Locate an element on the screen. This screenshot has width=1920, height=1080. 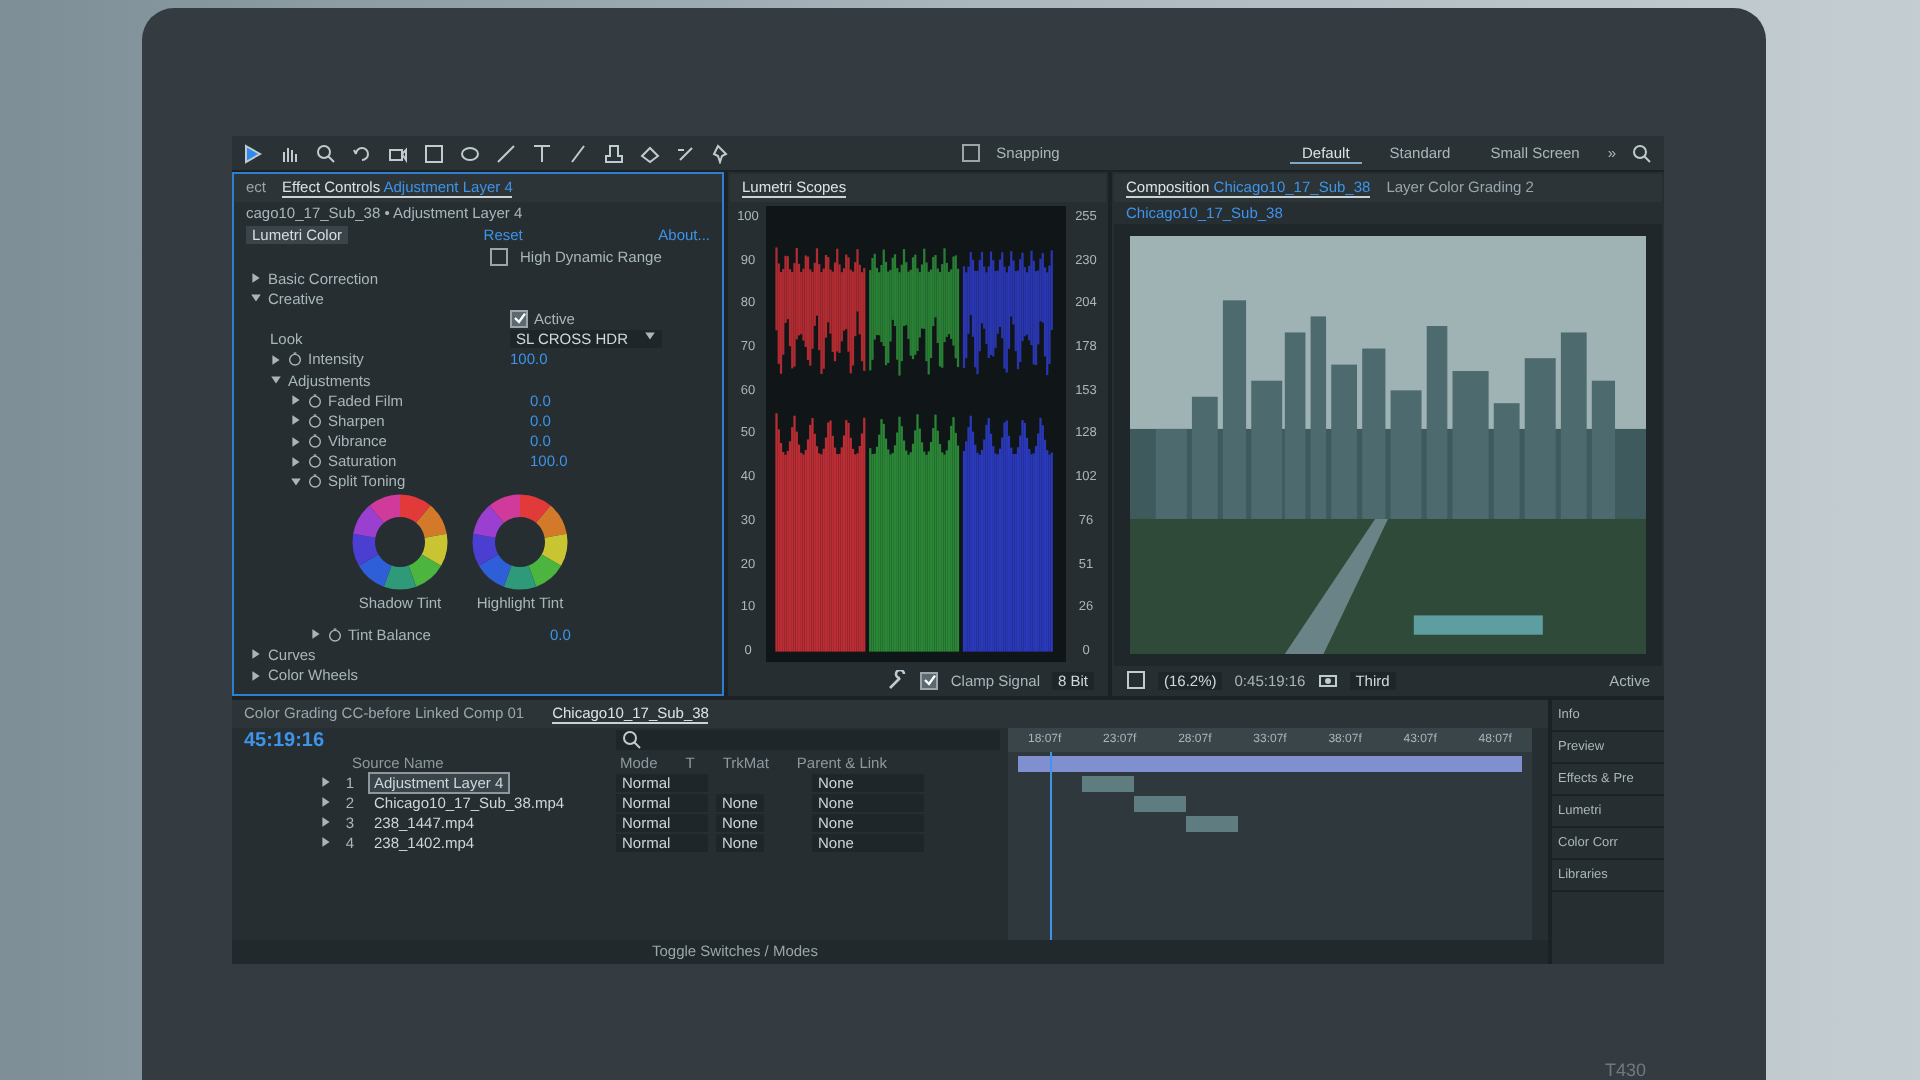
snapping-checkbox is located at coordinates (971, 153).